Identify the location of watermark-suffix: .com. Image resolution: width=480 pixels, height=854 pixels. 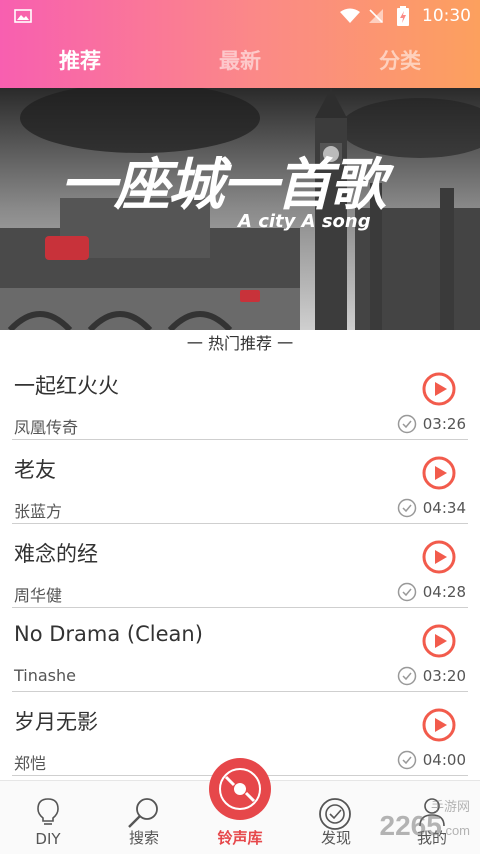
(455, 830).